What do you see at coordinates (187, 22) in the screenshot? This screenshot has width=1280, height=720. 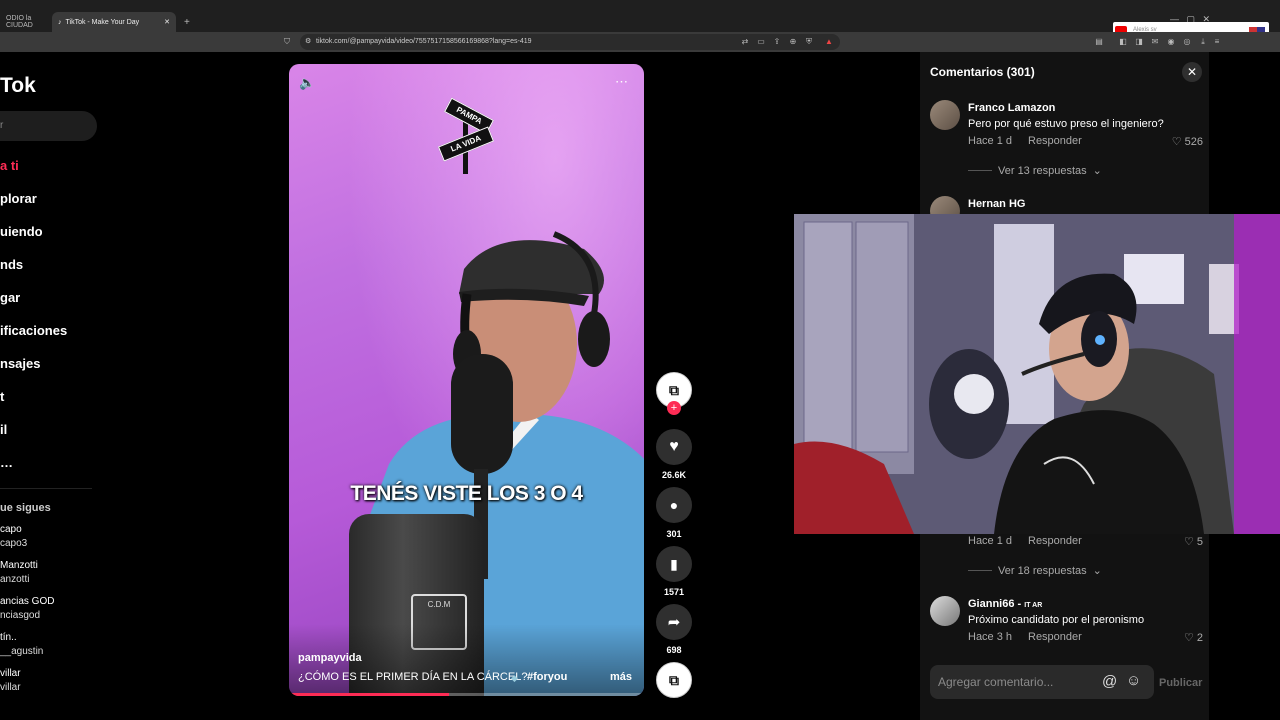 I see `new-tab-button: +` at bounding box center [187, 22].